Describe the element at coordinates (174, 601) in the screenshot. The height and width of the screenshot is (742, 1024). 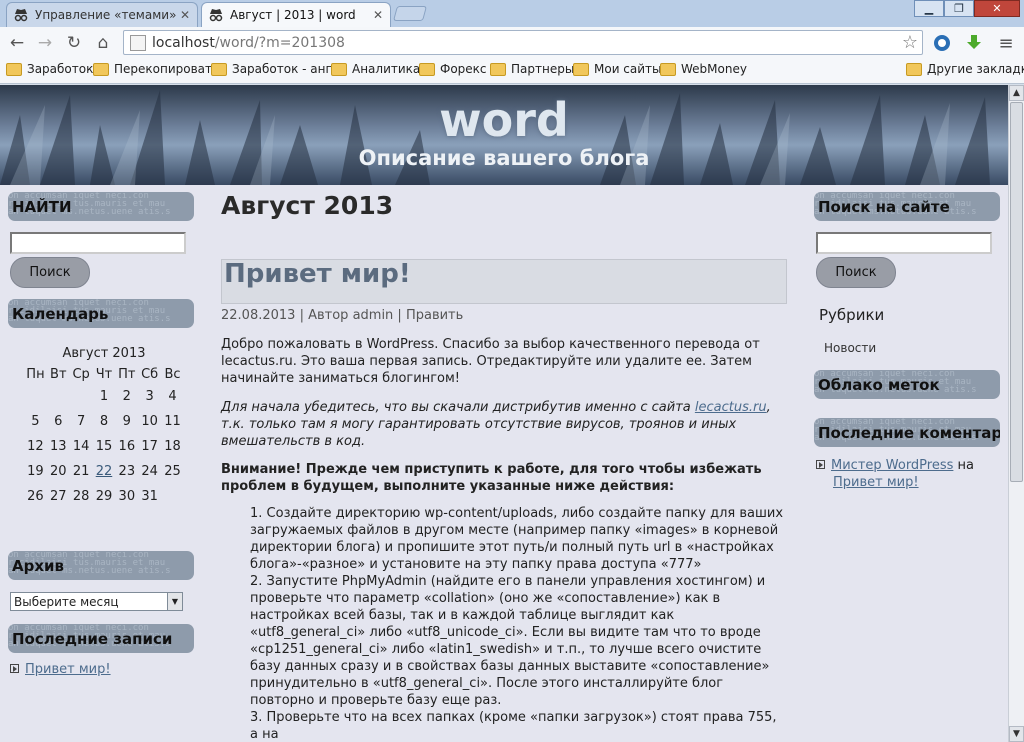
I see `chevron-down-icon: ▼` at that location.